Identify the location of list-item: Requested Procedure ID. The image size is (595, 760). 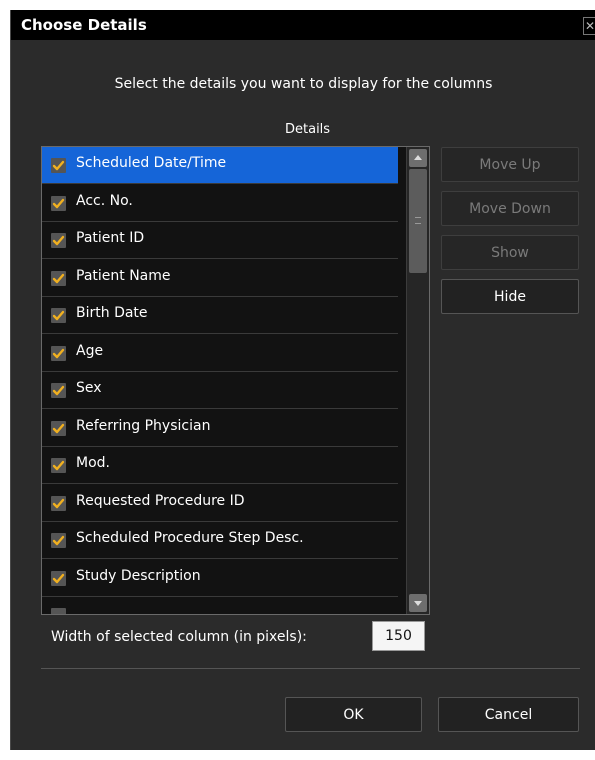
(220, 503).